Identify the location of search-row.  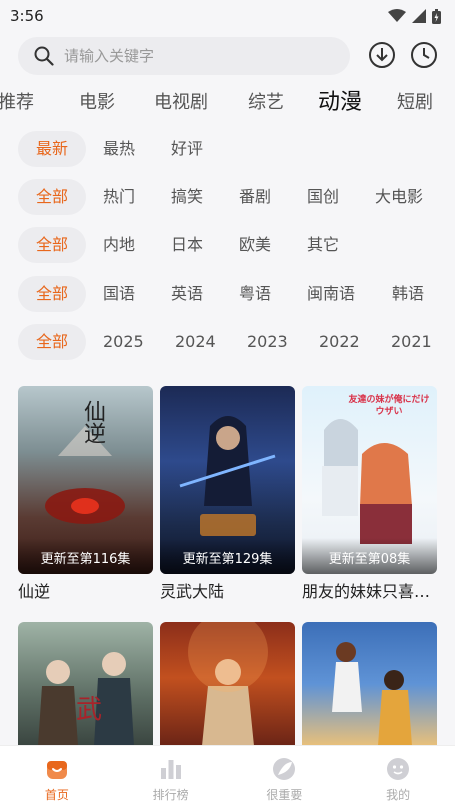
(230, 56).